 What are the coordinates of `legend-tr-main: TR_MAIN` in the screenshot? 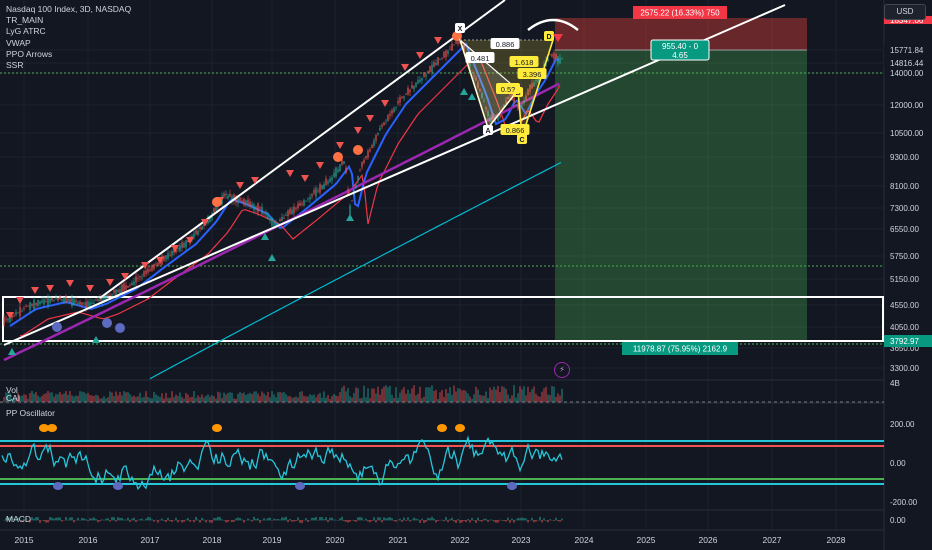 It's located at (68, 20).